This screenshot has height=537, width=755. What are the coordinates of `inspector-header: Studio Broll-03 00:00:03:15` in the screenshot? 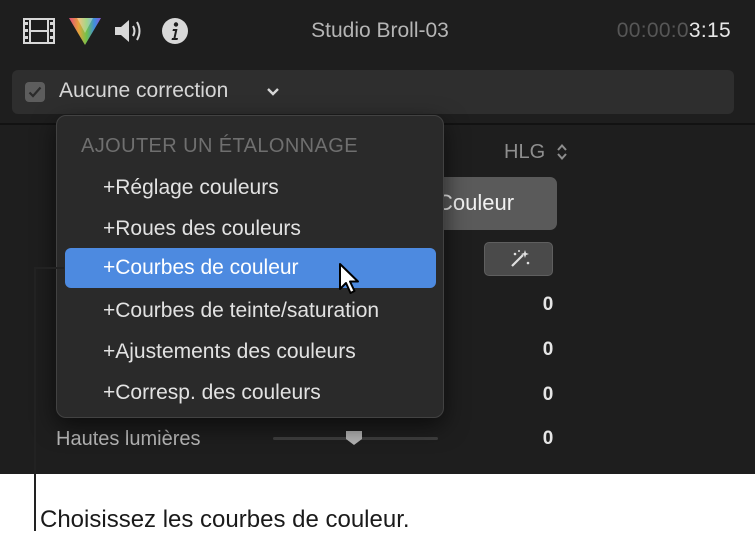 It's located at (377, 31).